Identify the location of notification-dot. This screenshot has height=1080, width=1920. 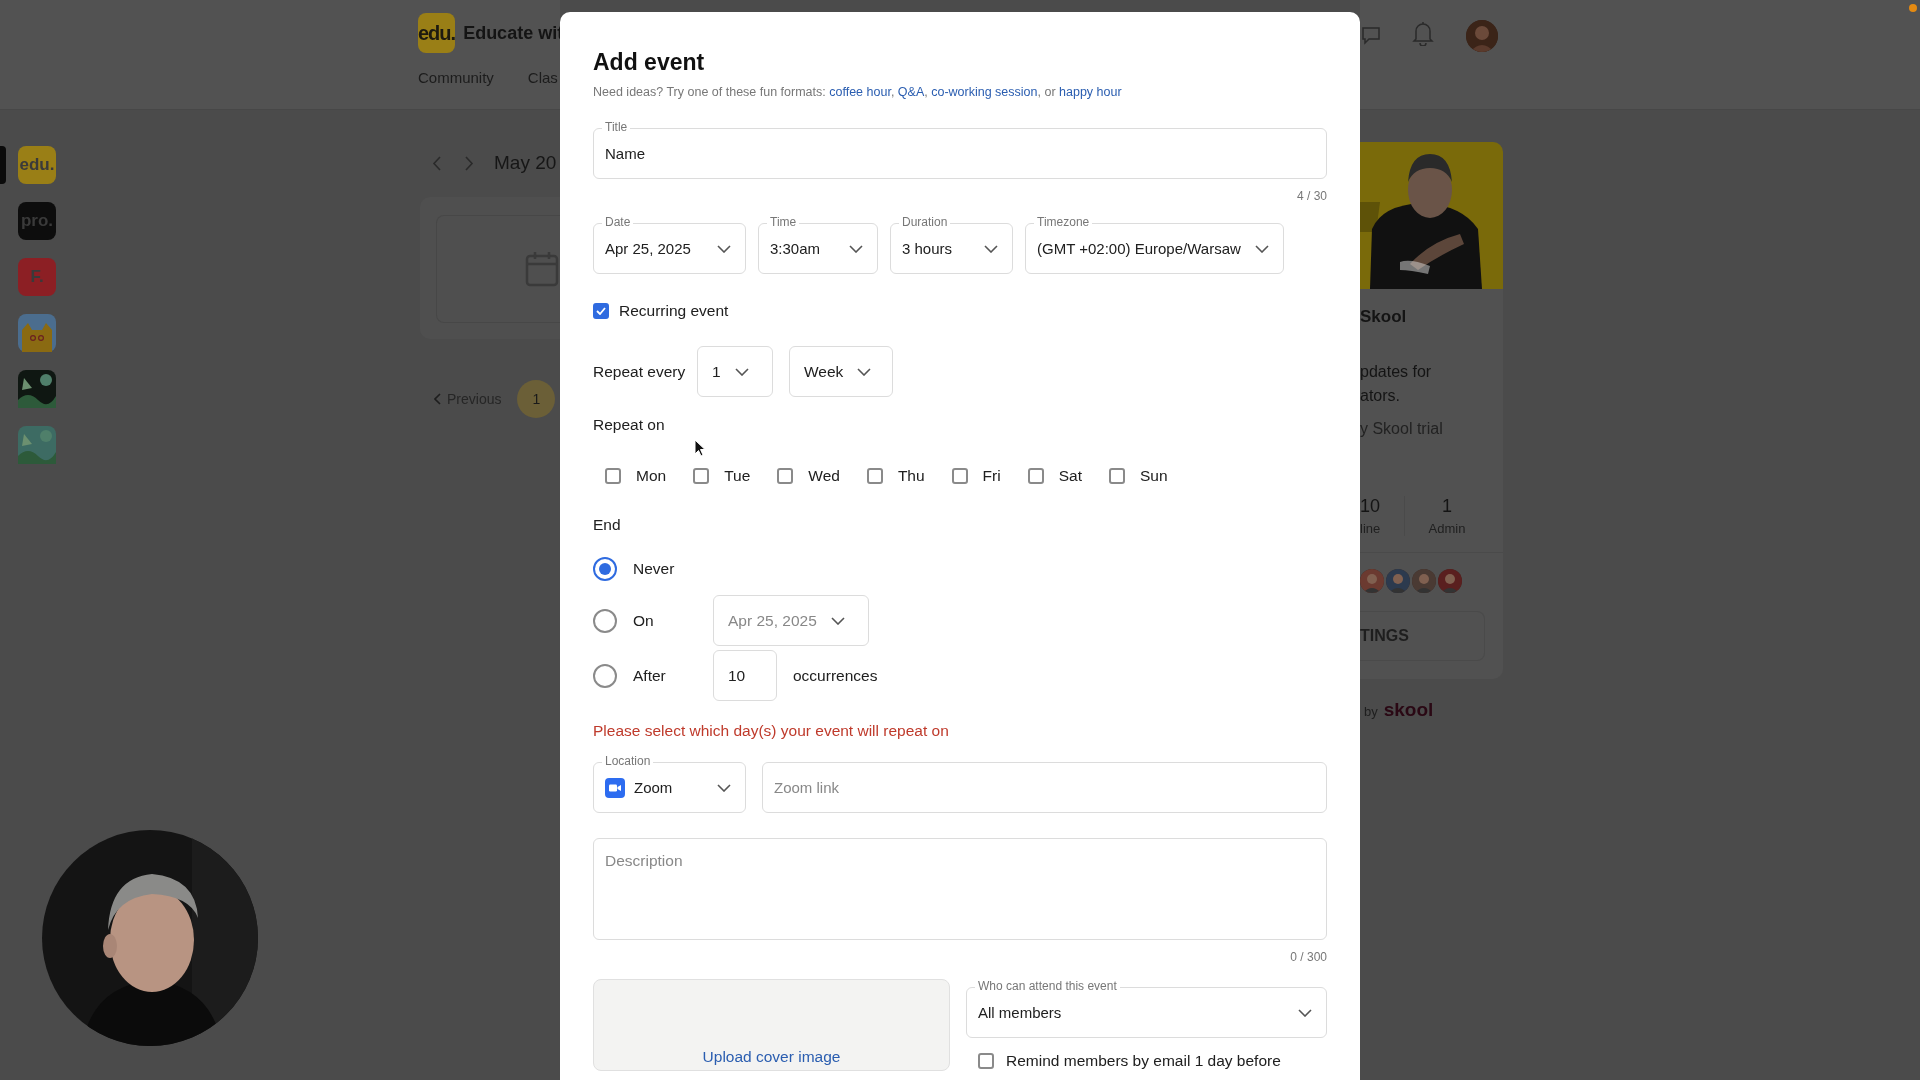
(1913, 8).